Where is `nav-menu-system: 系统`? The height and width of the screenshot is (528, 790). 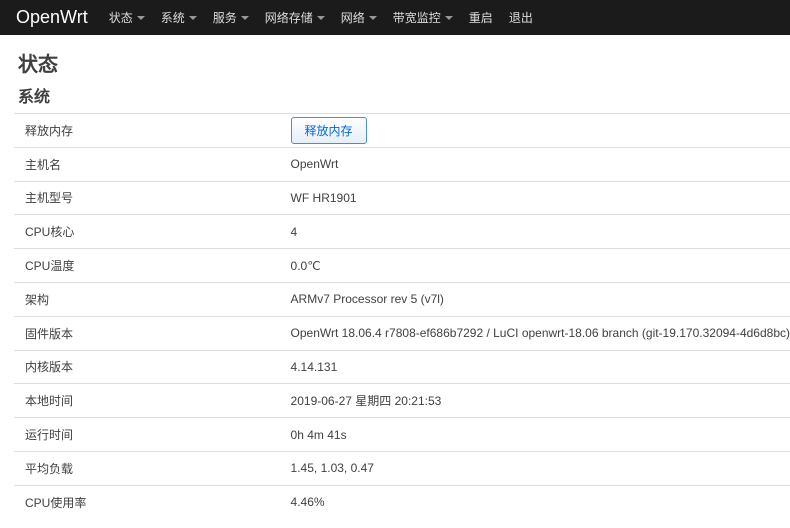
nav-menu-system: 系统 is located at coordinates (179, 17).